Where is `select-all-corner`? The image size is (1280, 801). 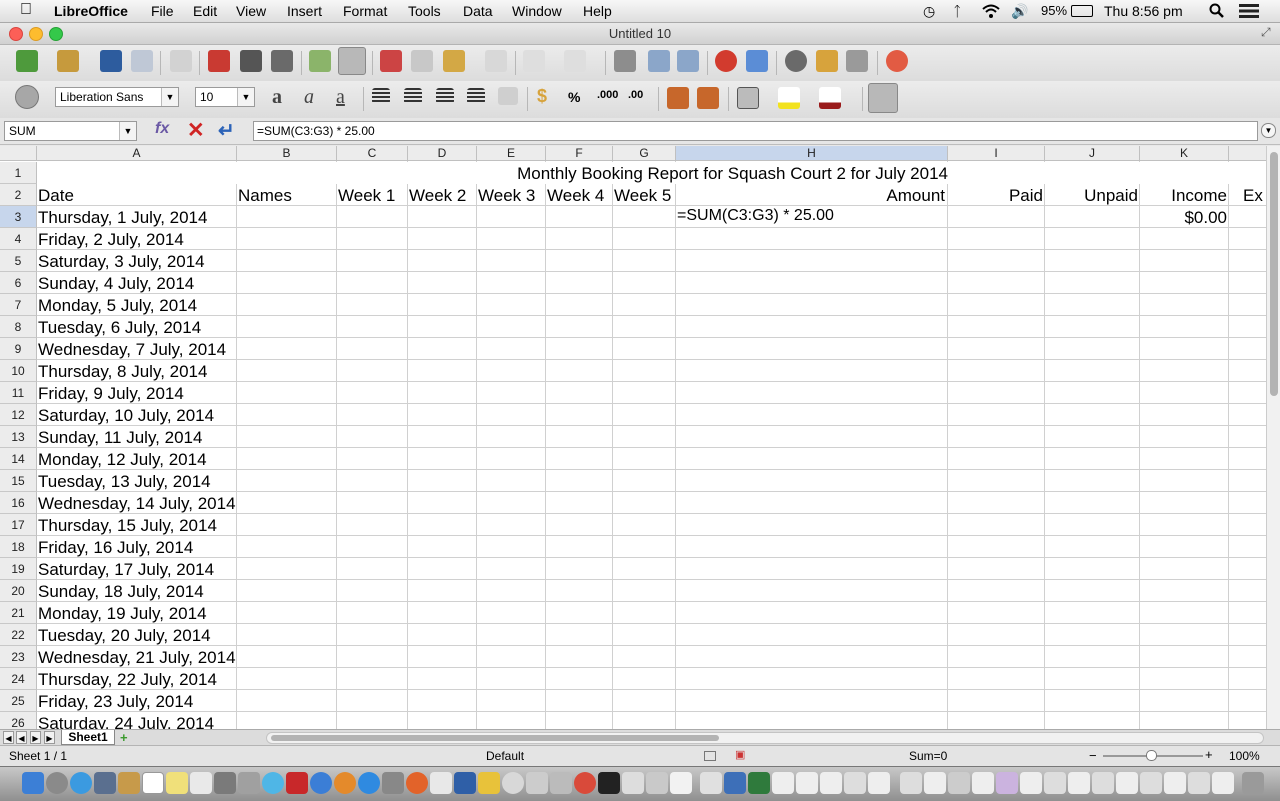 select-all-corner is located at coordinates (18, 153).